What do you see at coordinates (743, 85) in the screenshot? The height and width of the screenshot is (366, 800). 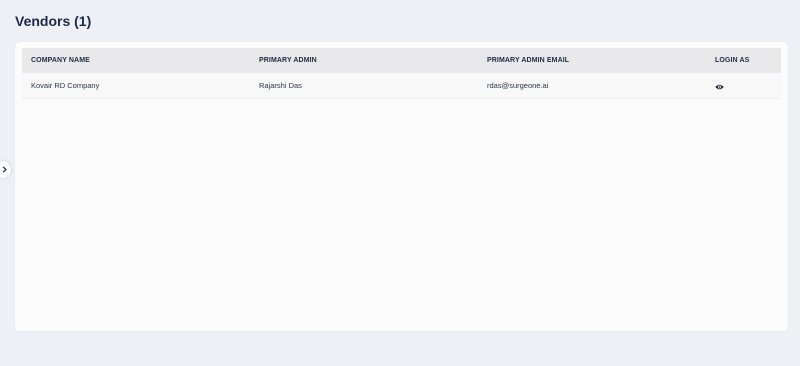 I see `login-as-cell` at bounding box center [743, 85].